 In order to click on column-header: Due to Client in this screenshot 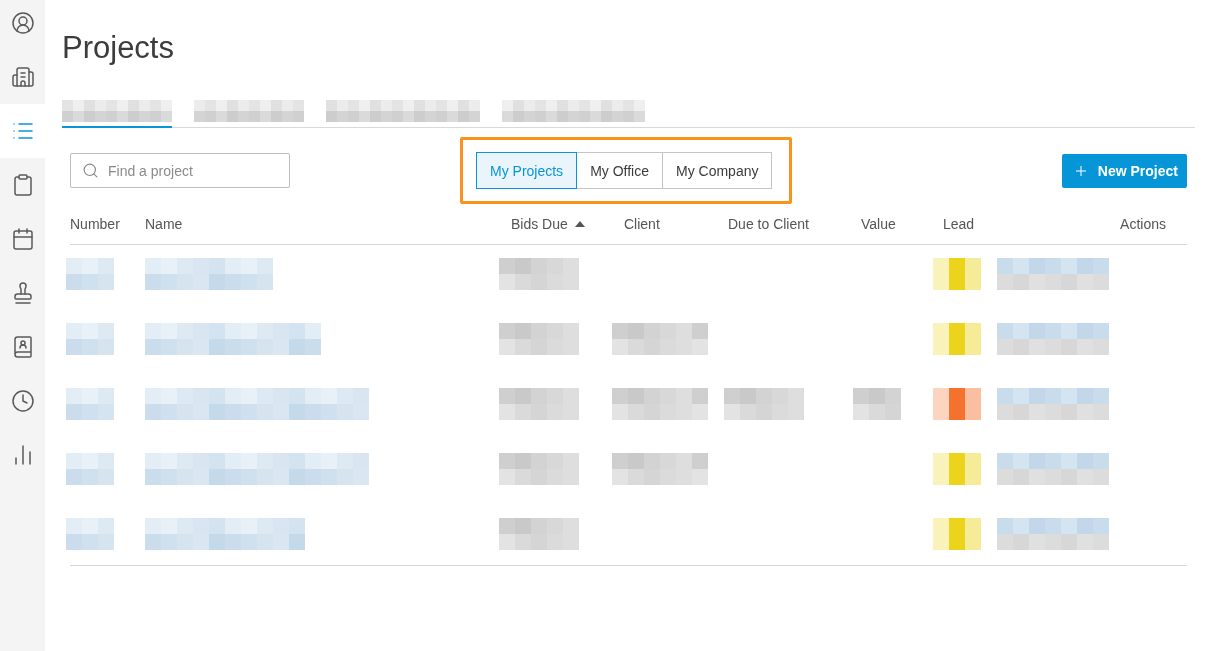, I will do `click(768, 224)`.